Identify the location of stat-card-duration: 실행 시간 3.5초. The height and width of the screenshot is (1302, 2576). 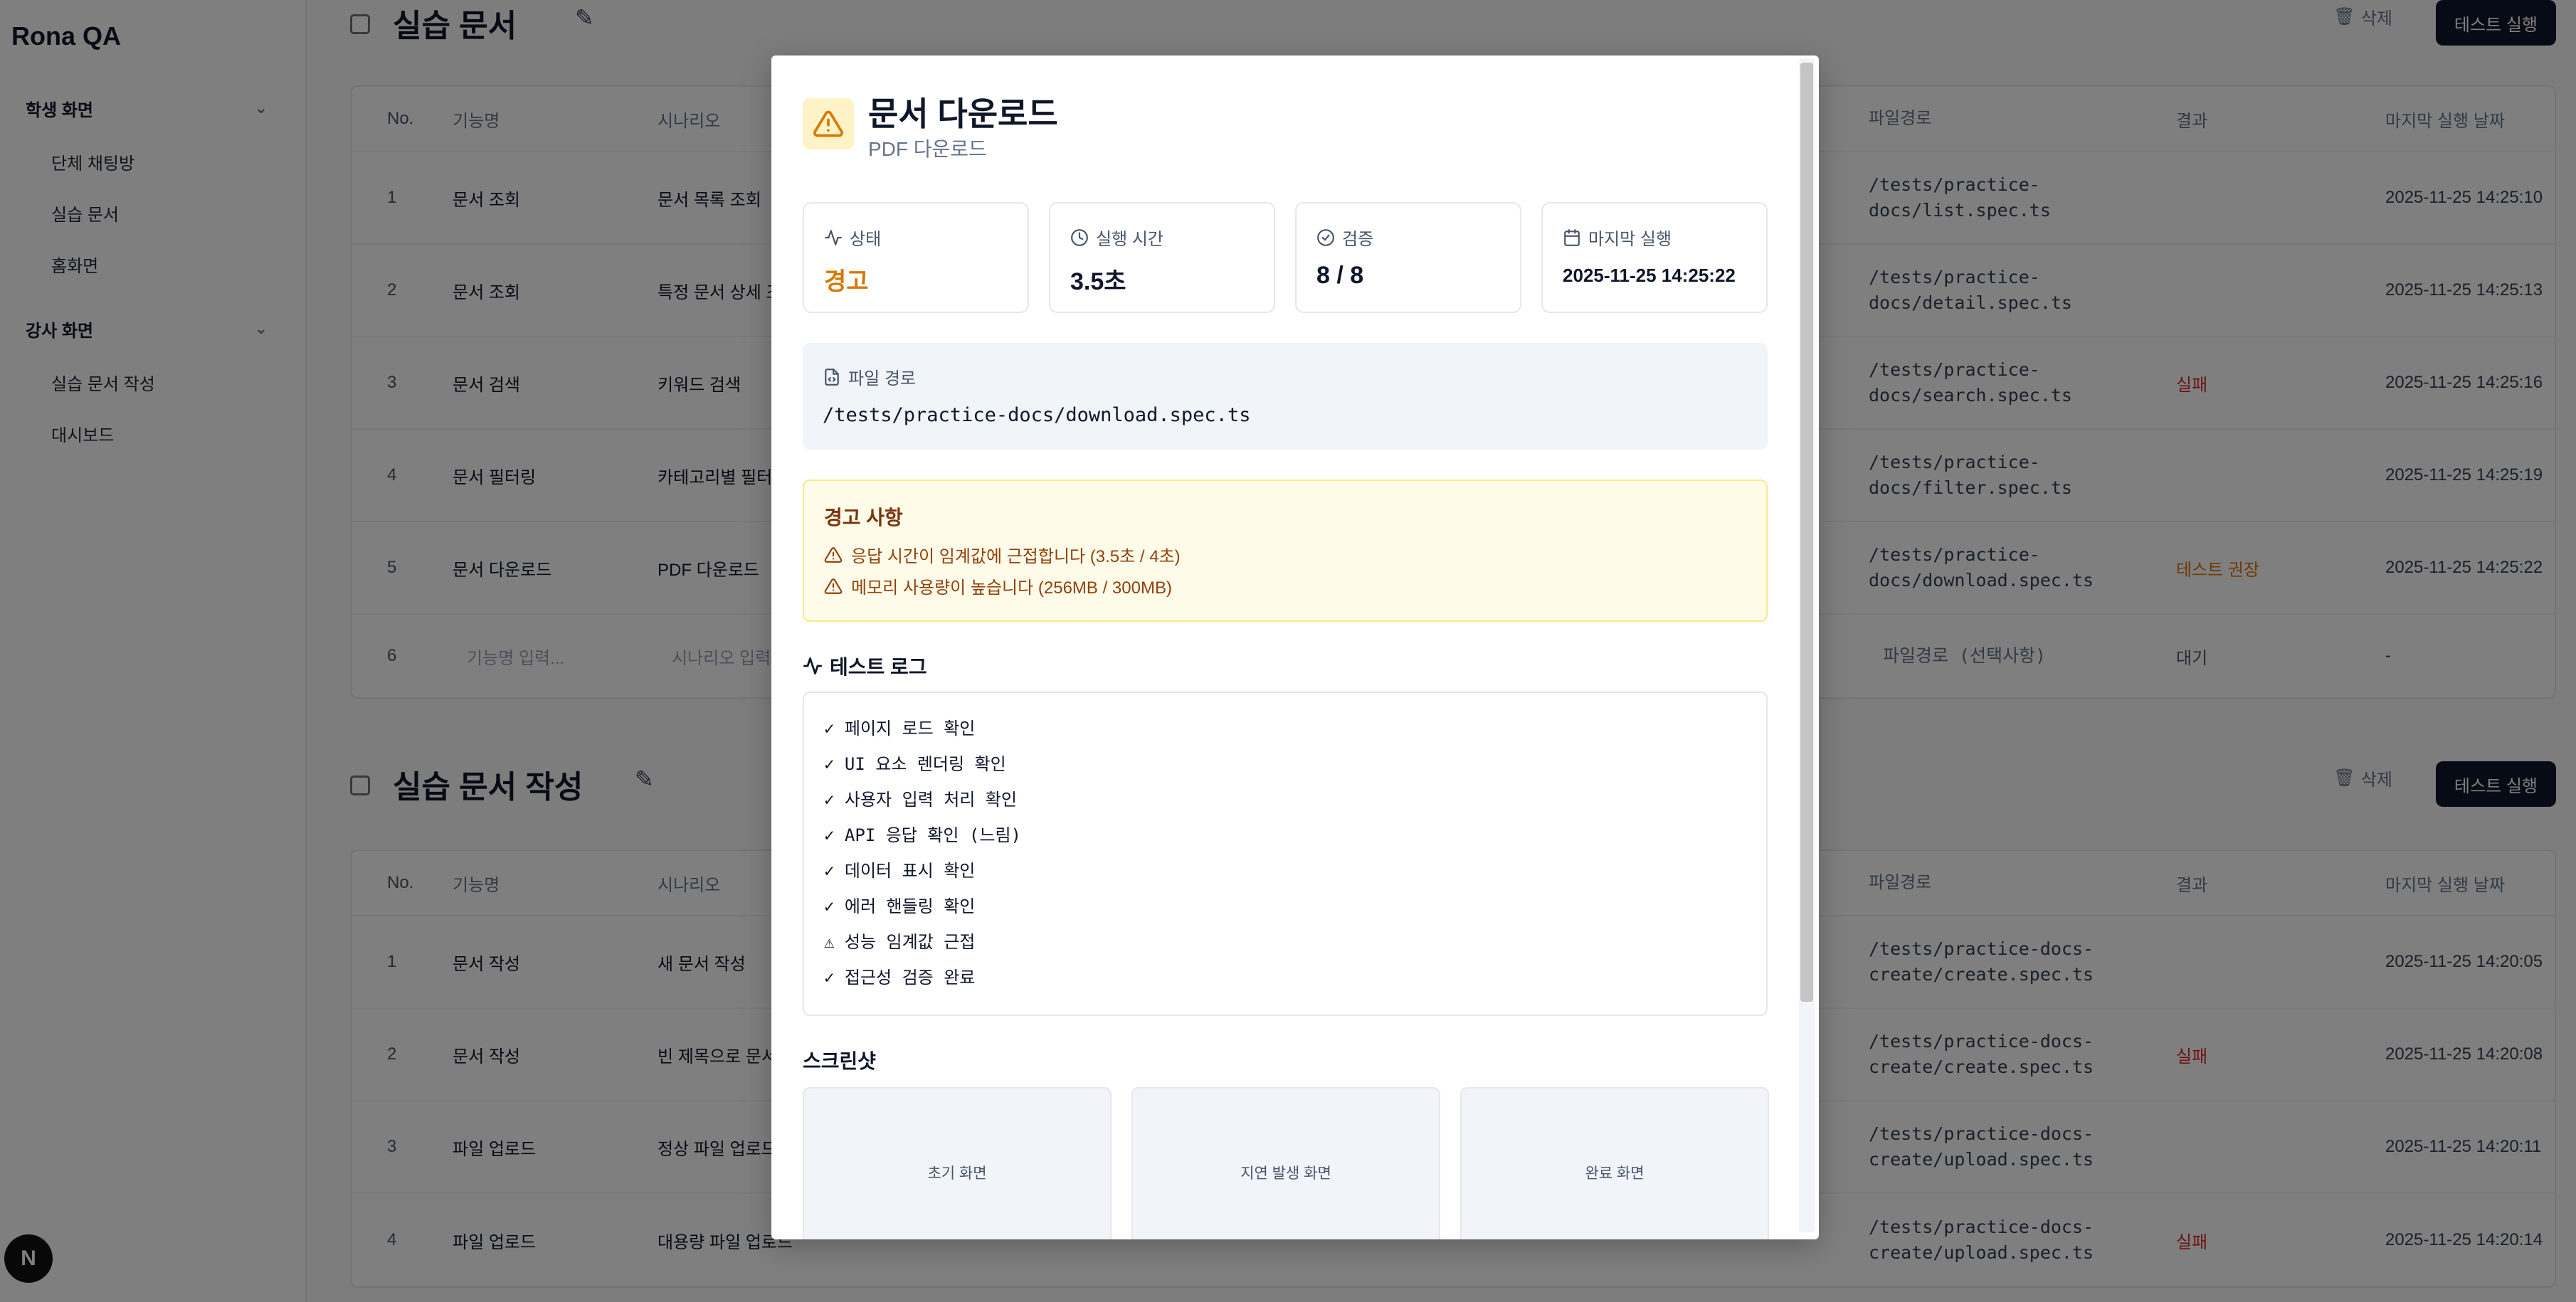
(1162, 257).